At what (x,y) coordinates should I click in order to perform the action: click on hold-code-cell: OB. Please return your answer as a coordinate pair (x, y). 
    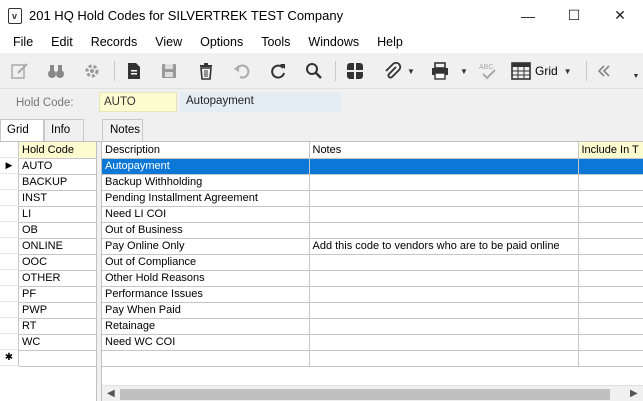
    Looking at the image, I should click on (58, 230).